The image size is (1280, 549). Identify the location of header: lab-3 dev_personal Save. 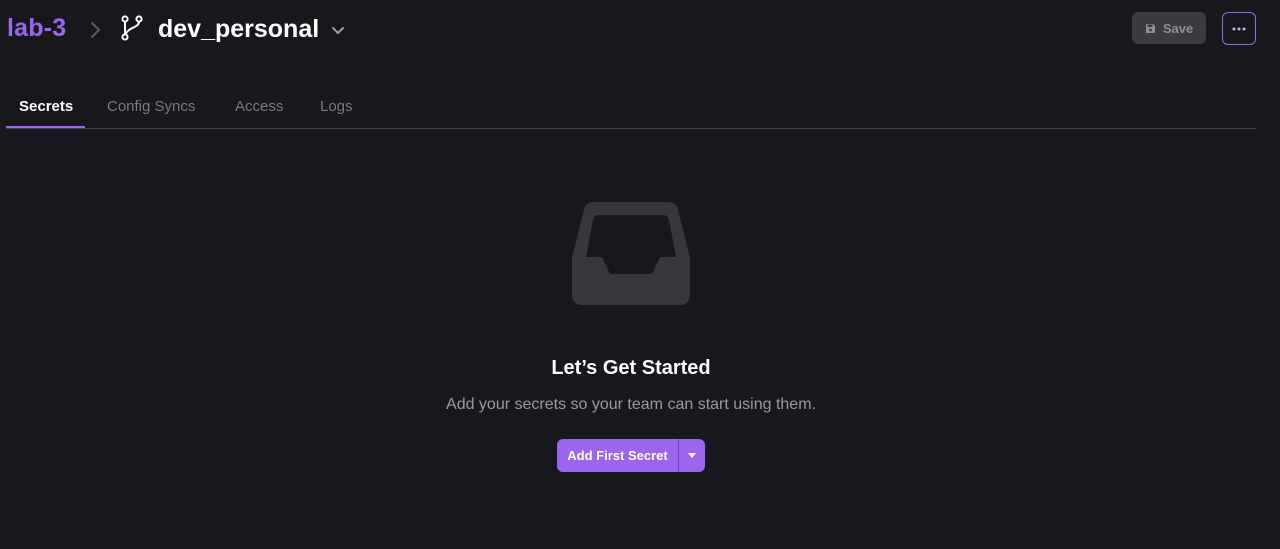
(640, 31).